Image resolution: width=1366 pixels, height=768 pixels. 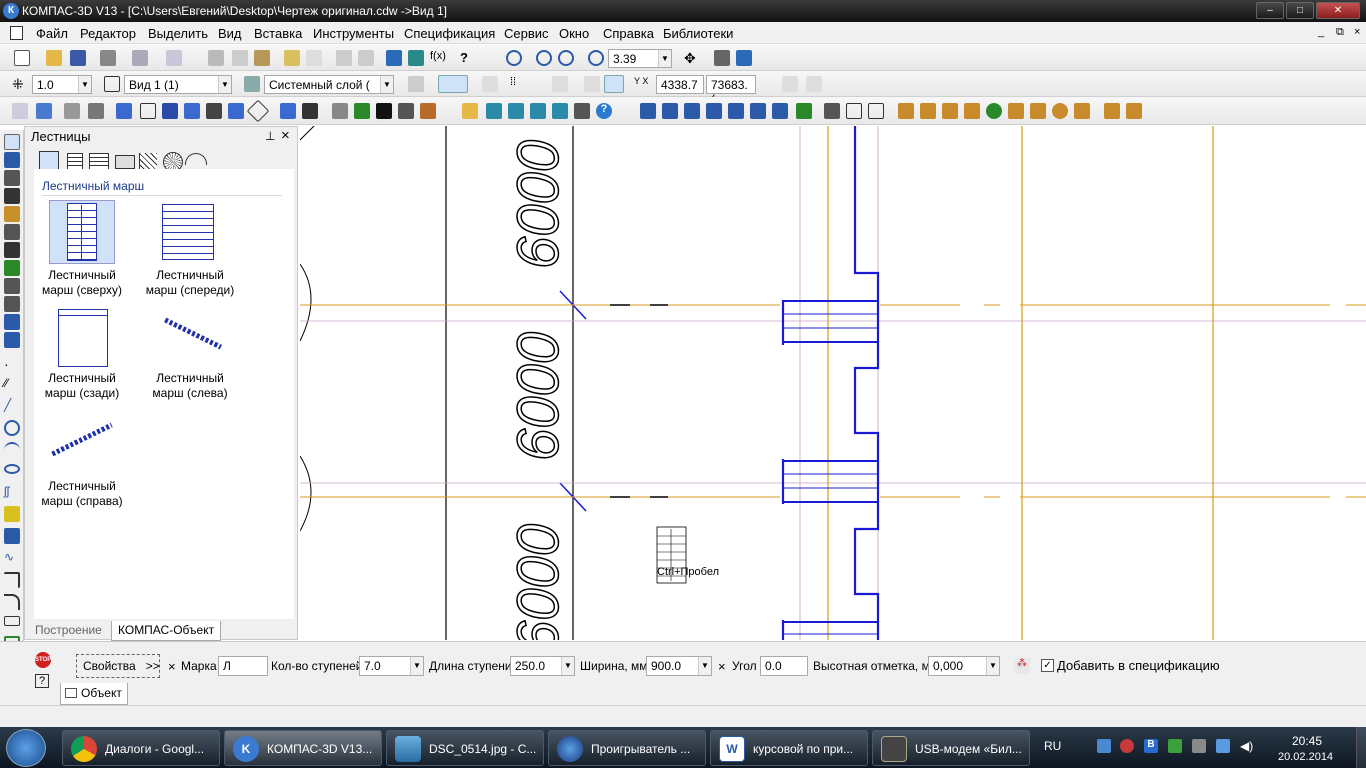 What do you see at coordinates (1338, 10) in the screenshot?
I see `close-button: ✕` at bounding box center [1338, 10].